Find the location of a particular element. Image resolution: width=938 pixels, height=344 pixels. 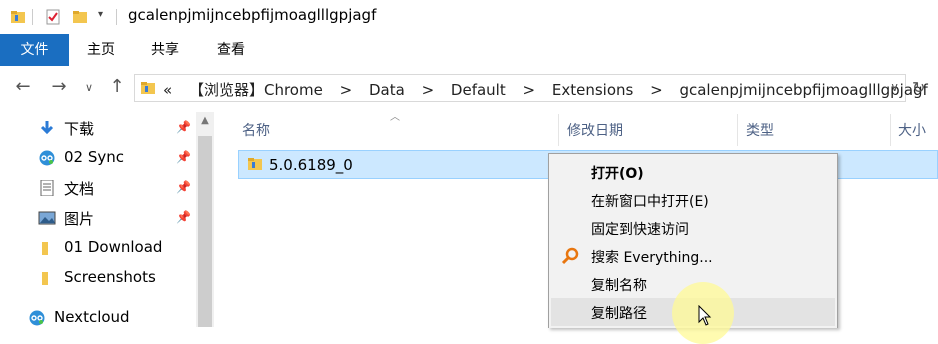

picture-icon is located at coordinates (47, 218).